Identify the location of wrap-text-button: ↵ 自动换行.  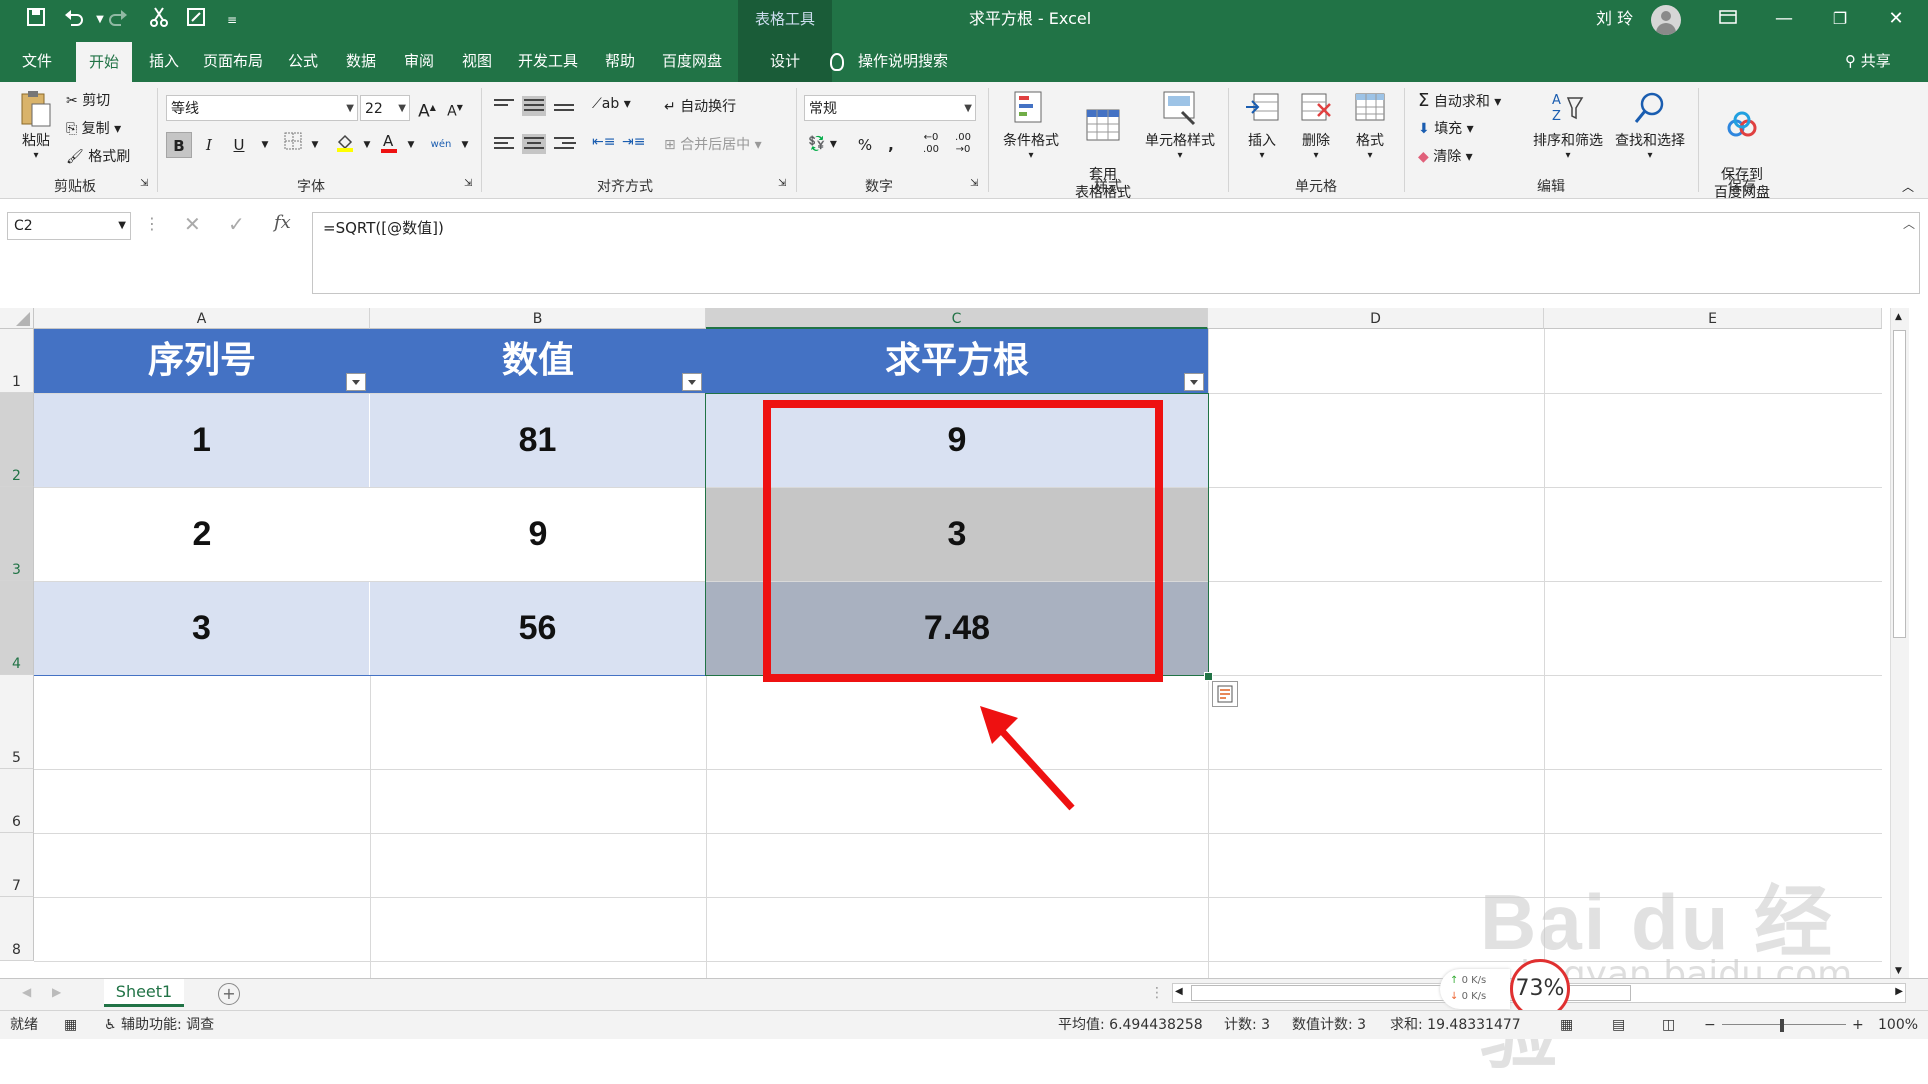
(700, 106).